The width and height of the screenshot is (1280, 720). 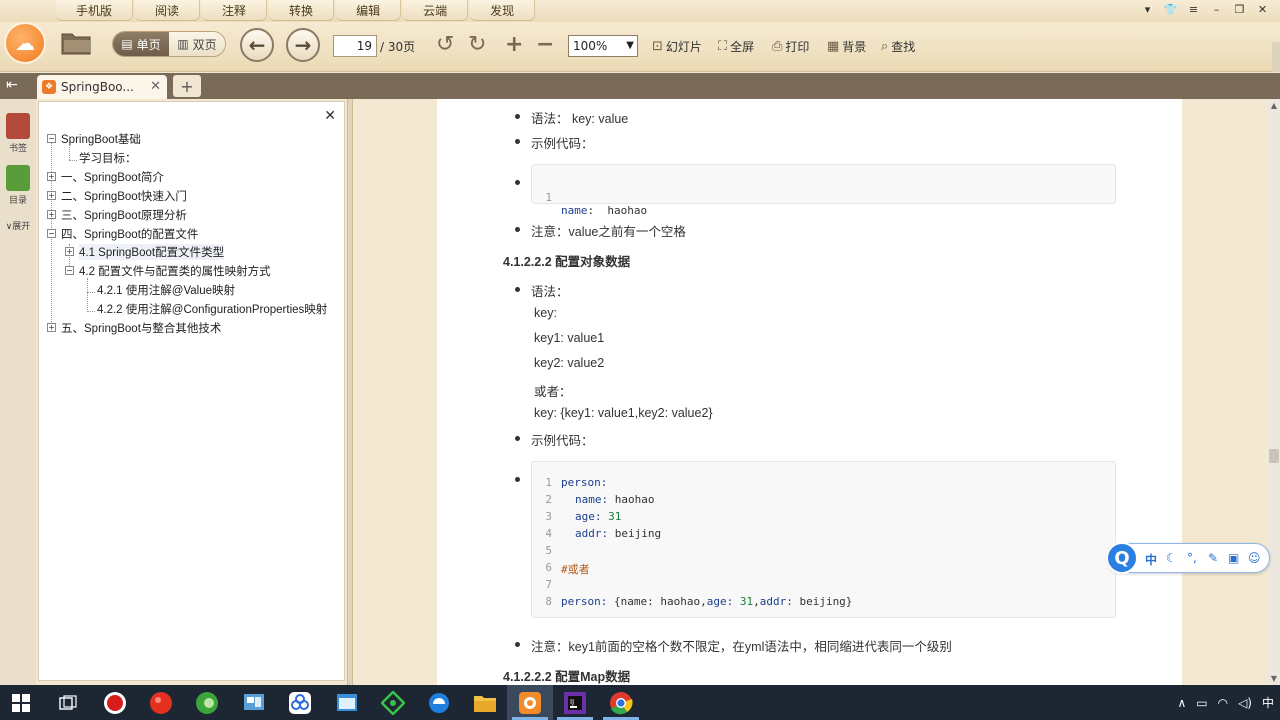 I want to click on scroll-up-icon: ▲, so click(x=1274, y=105).